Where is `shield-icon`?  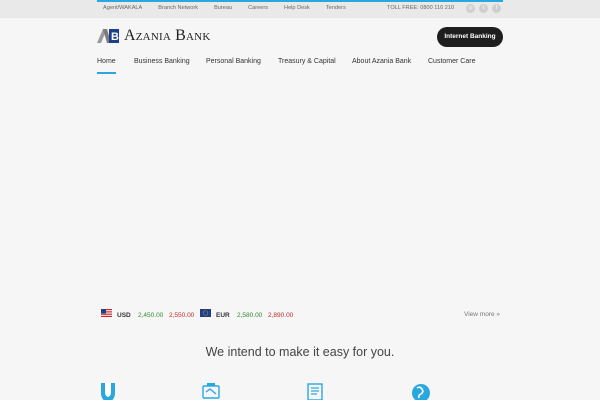
shield-icon is located at coordinates (108, 391).